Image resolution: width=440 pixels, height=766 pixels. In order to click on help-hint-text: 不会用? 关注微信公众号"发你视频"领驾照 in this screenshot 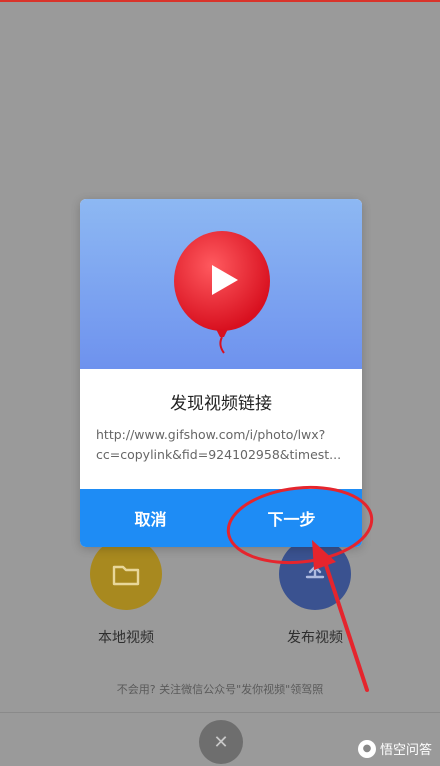, I will do `click(220, 689)`.